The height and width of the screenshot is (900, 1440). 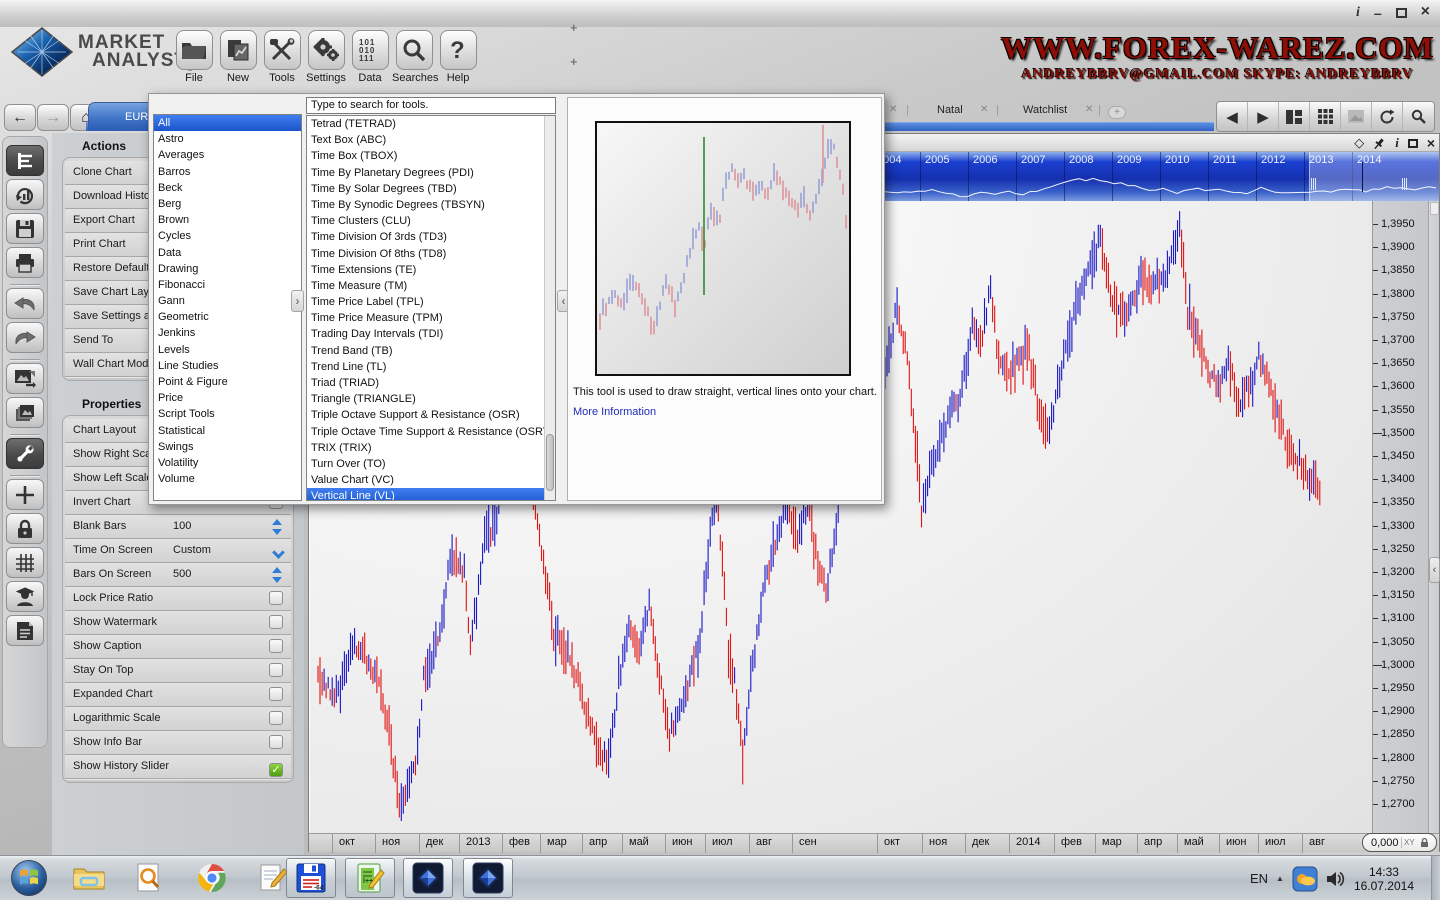 I want to click on tool-item: Time By Synodic Degrees (TBSYN), so click(x=431, y=205).